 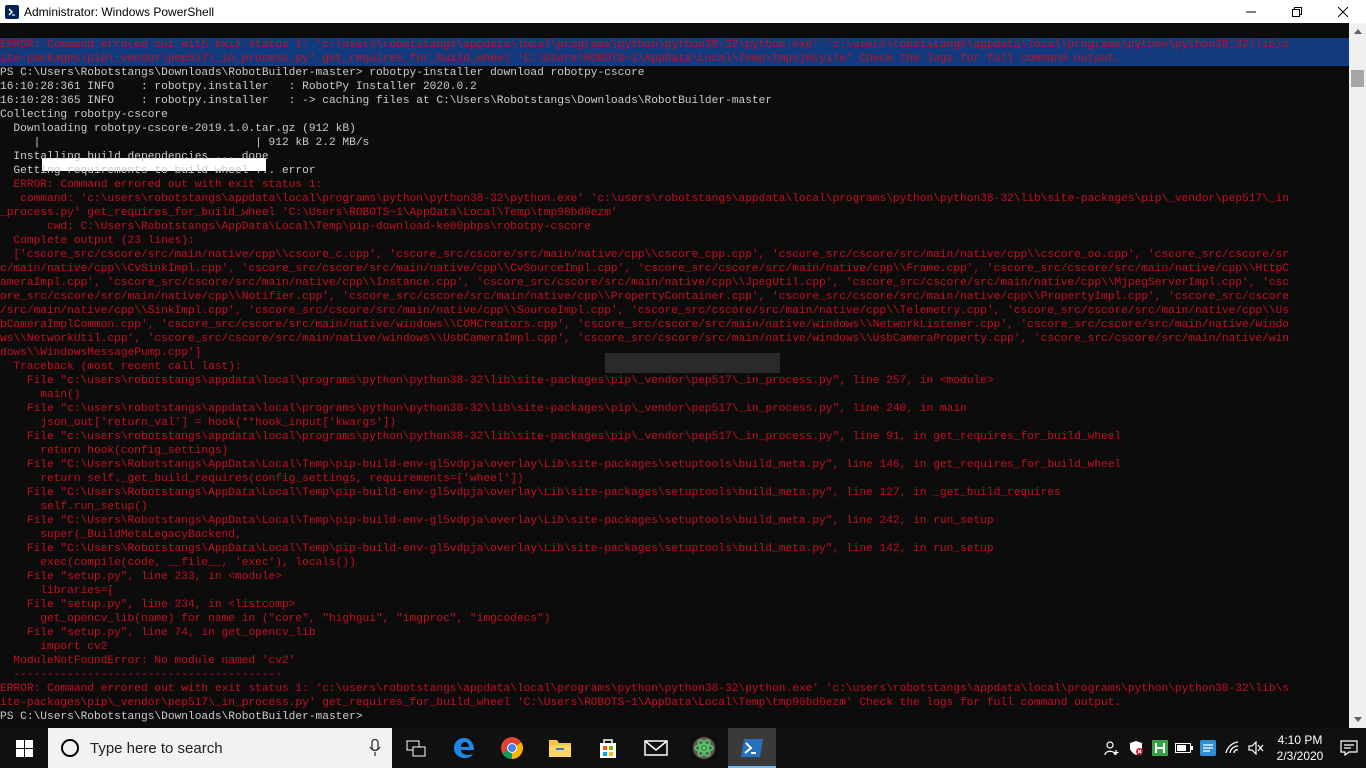 I want to click on atom-button, so click(x=704, y=748).